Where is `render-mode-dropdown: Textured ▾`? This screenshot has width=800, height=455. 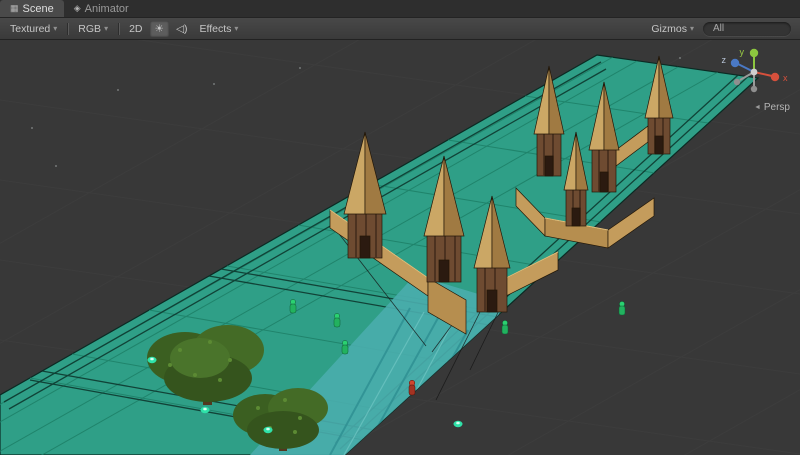
render-mode-dropdown: Textured ▾ is located at coordinates (33, 29).